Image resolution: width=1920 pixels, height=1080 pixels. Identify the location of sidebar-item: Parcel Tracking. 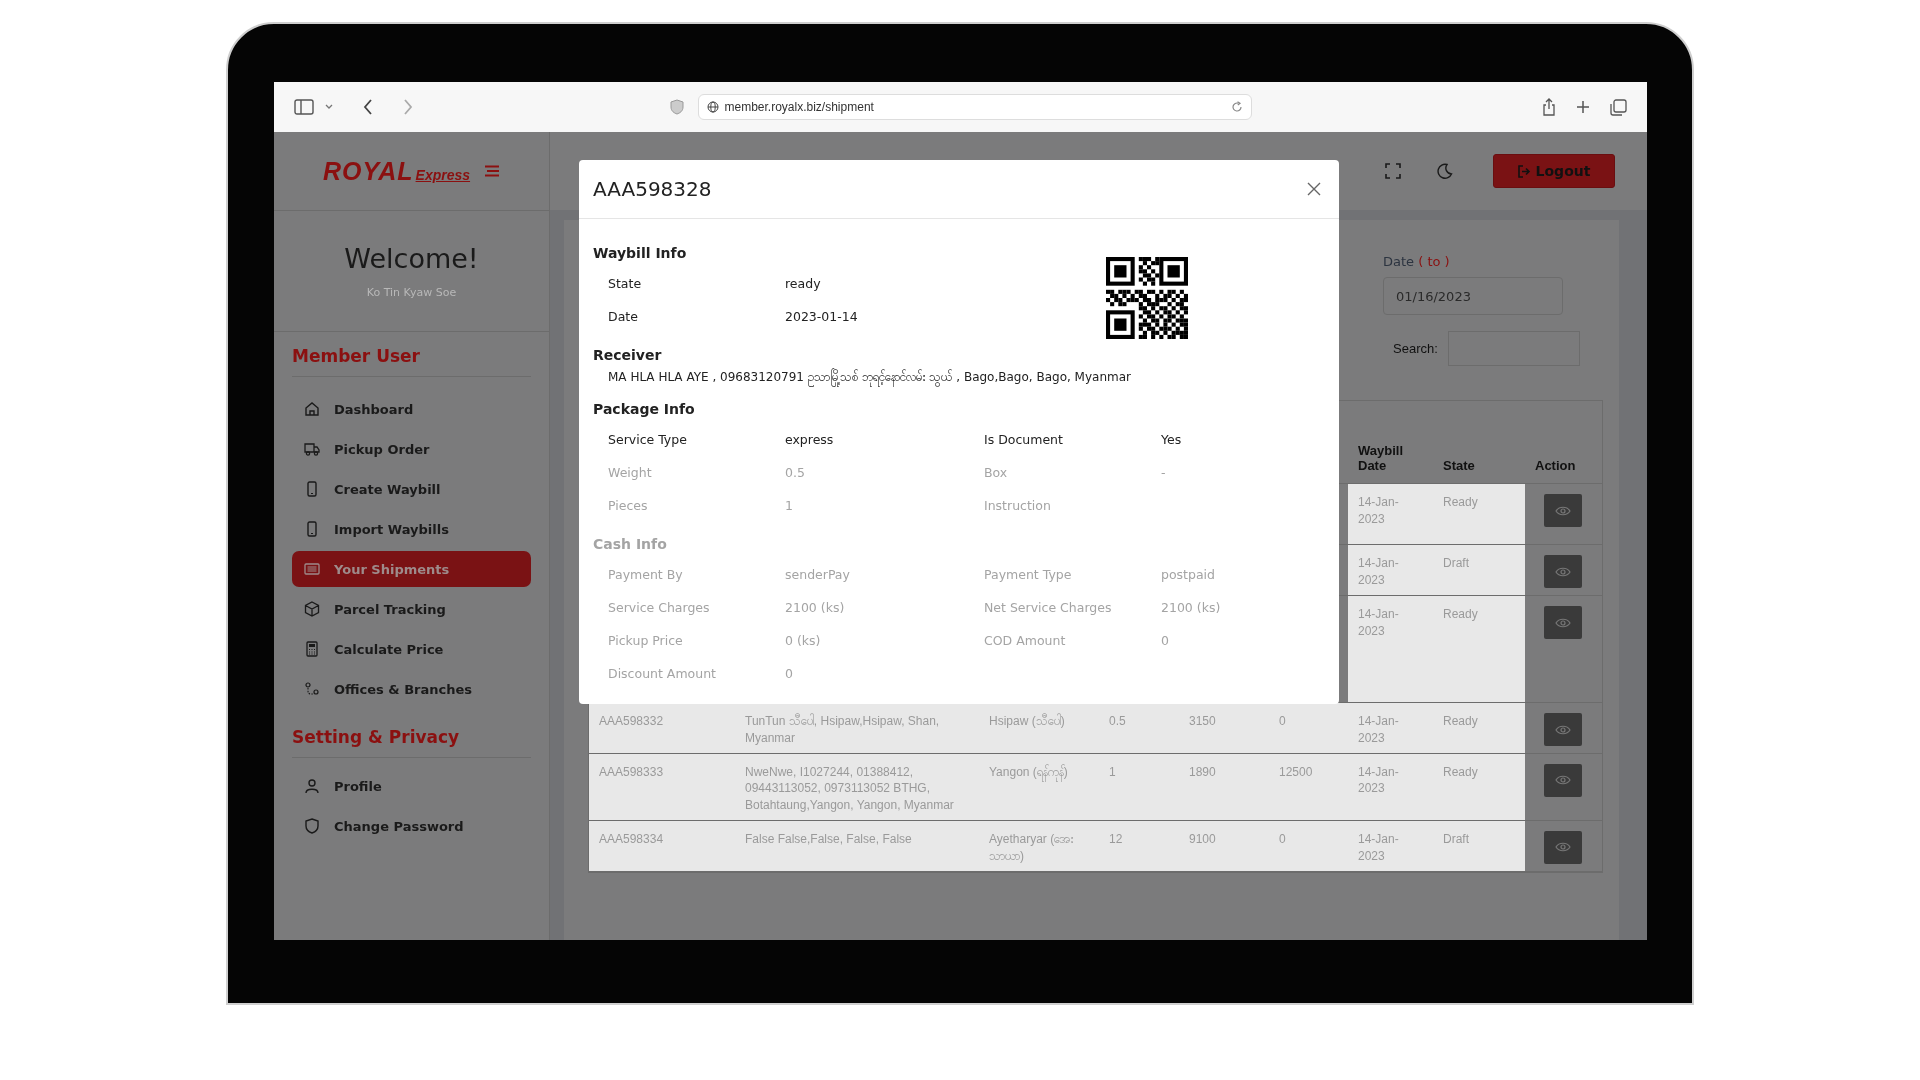
(411, 609).